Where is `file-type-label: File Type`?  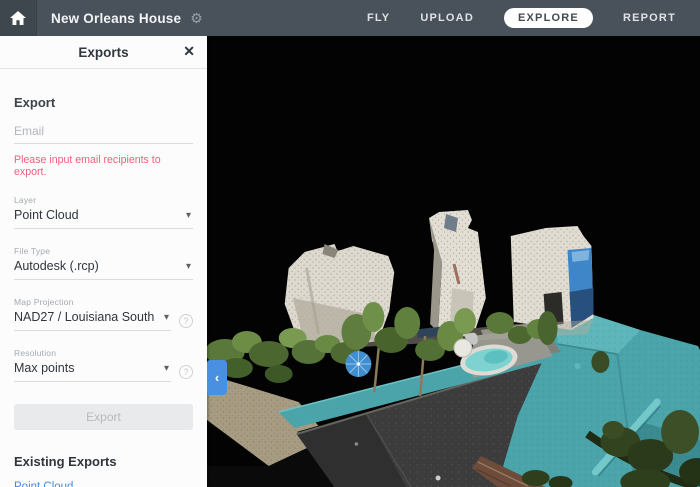
file-type-label: File Type is located at coordinates (32, 251).